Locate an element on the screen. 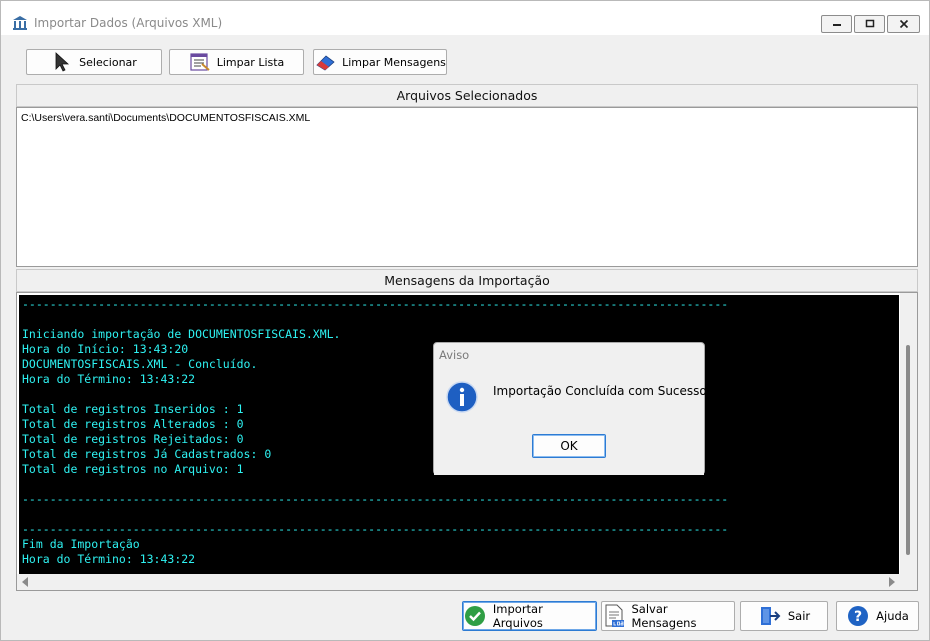 Image resolution: width=930 pixels, height=641 pixels. minimize-button is located at coordinates (836, 24).